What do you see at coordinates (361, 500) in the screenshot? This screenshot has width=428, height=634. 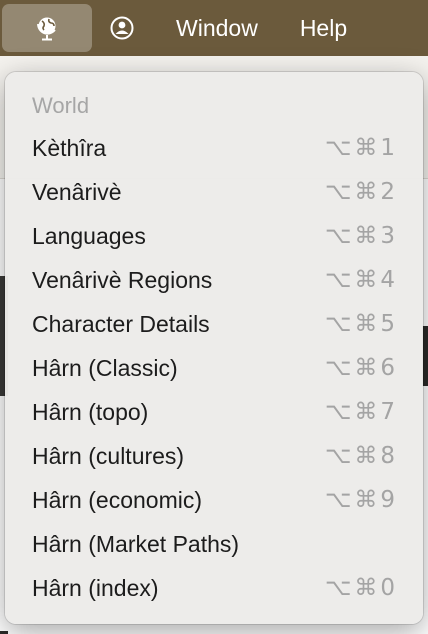 I see `menu-item-shortcut: ⌥⌘9` at bounding box center [361, 500].